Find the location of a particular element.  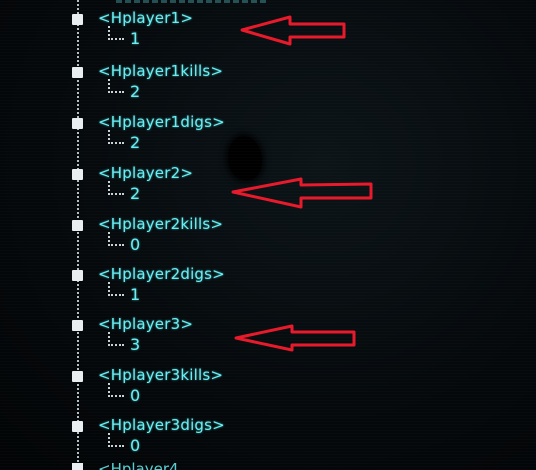

tree-node-hplayer3kills: <Hplayer3kills> 0 is located at coordinates (268, 396).